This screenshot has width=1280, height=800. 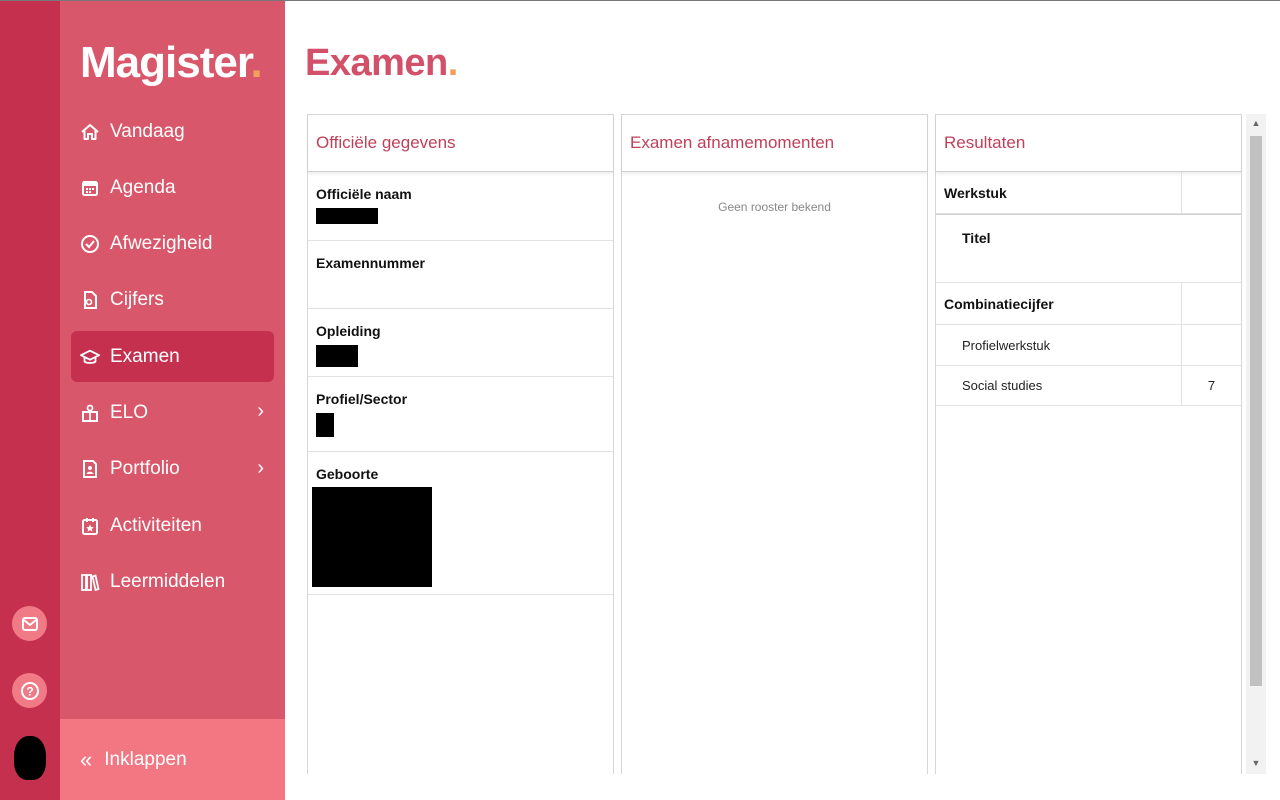 I want to click on field-birth: Geboorte, so click(x=460, y=523).